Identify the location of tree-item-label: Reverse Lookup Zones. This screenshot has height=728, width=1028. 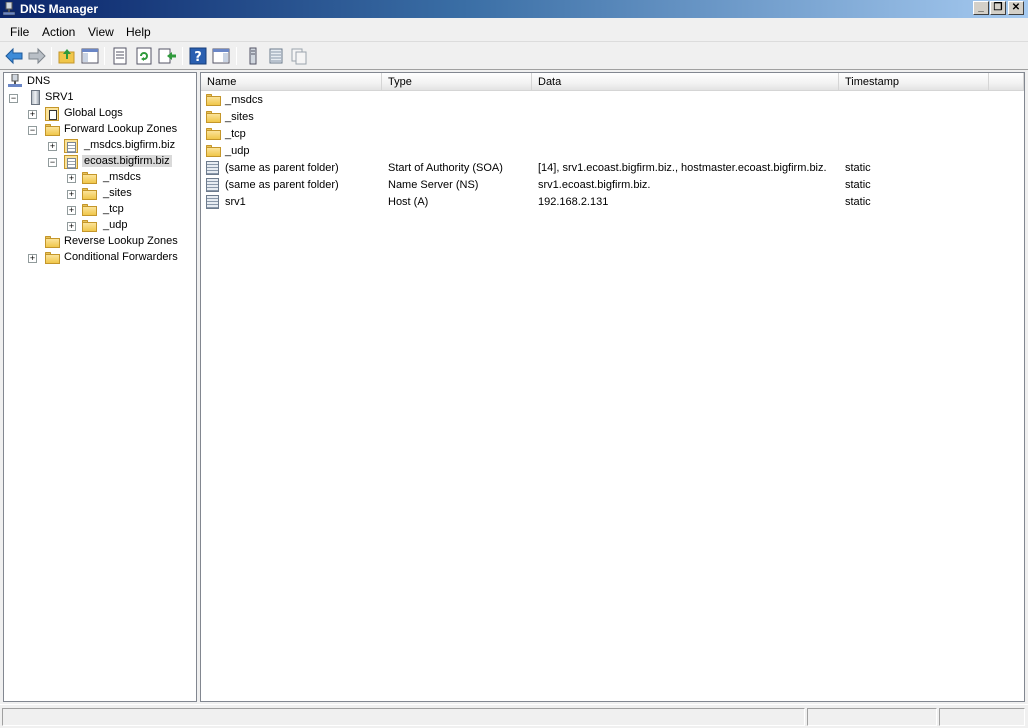
(121, 241).